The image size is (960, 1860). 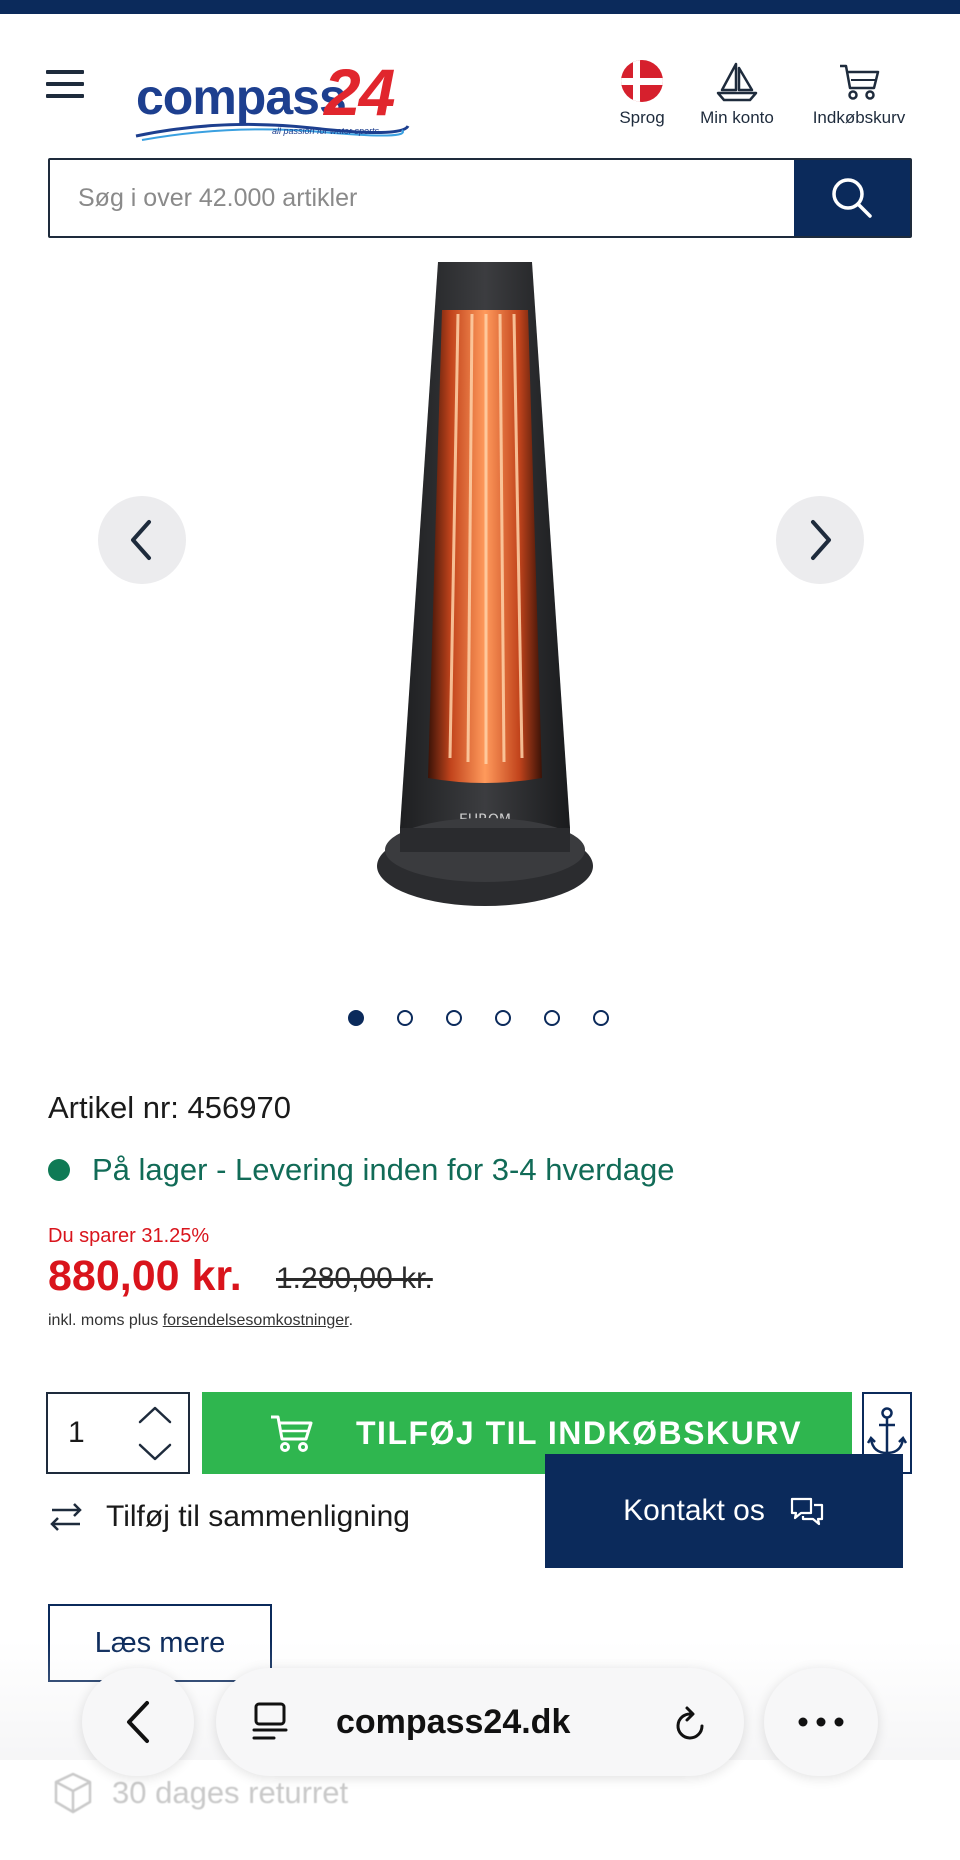 I want to click on language-label: Sprog, so click(x=642, y=117).